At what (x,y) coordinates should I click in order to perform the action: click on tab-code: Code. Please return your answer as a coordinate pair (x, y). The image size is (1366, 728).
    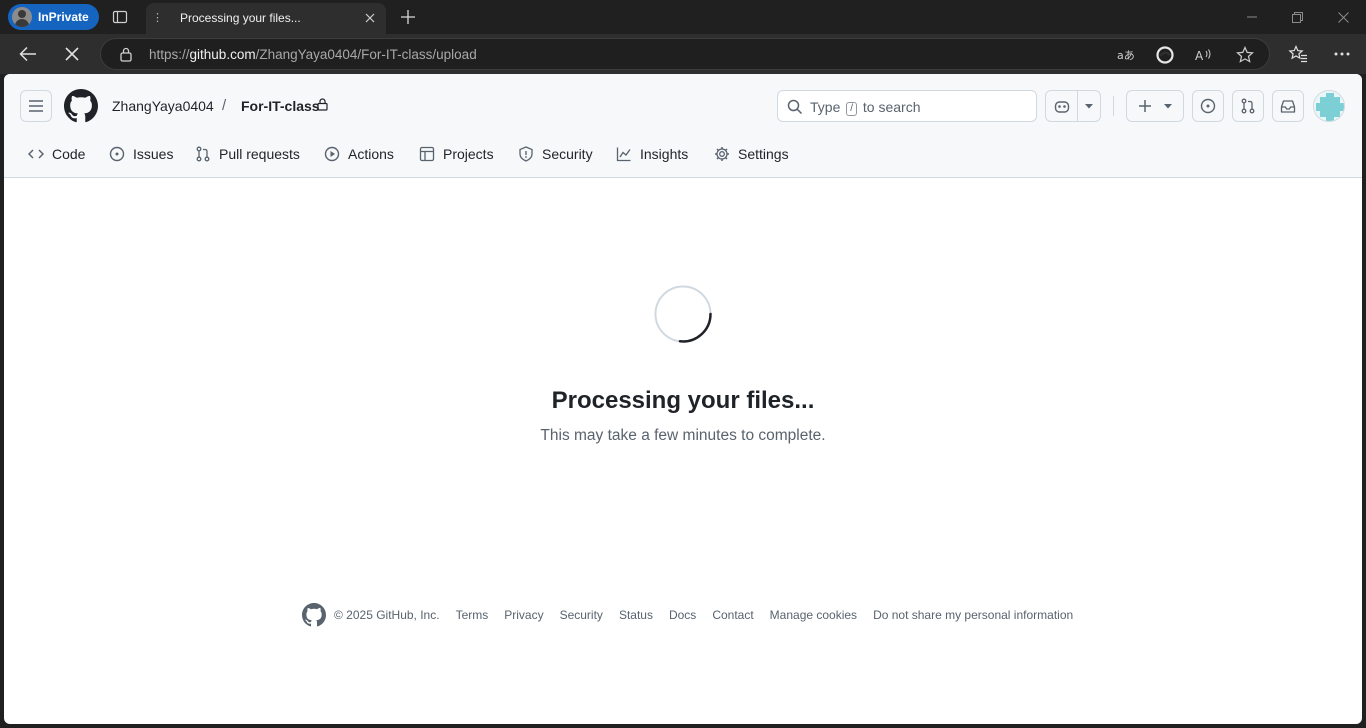
    Looking at the image, I should click on (56, 154).